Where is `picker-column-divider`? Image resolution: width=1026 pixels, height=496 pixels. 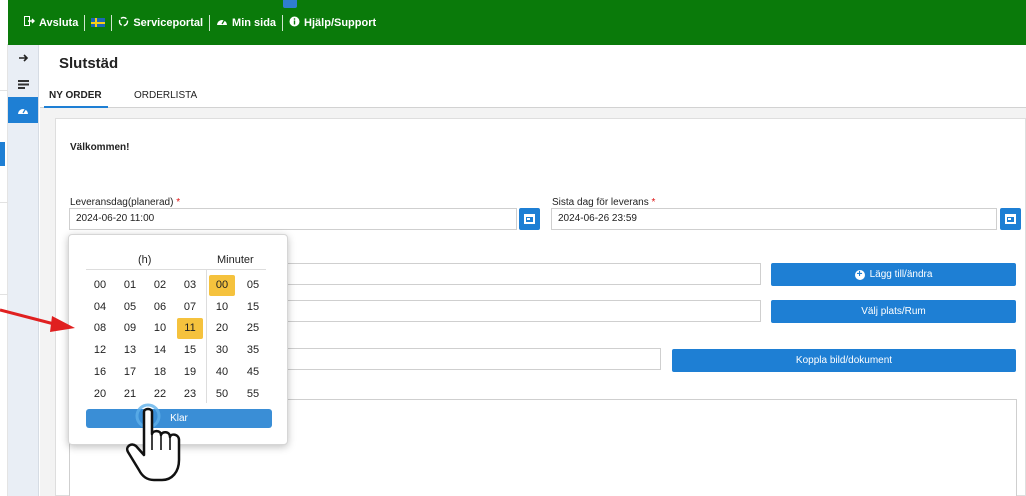
picker-column-divider is located at coordinates (206, 336).